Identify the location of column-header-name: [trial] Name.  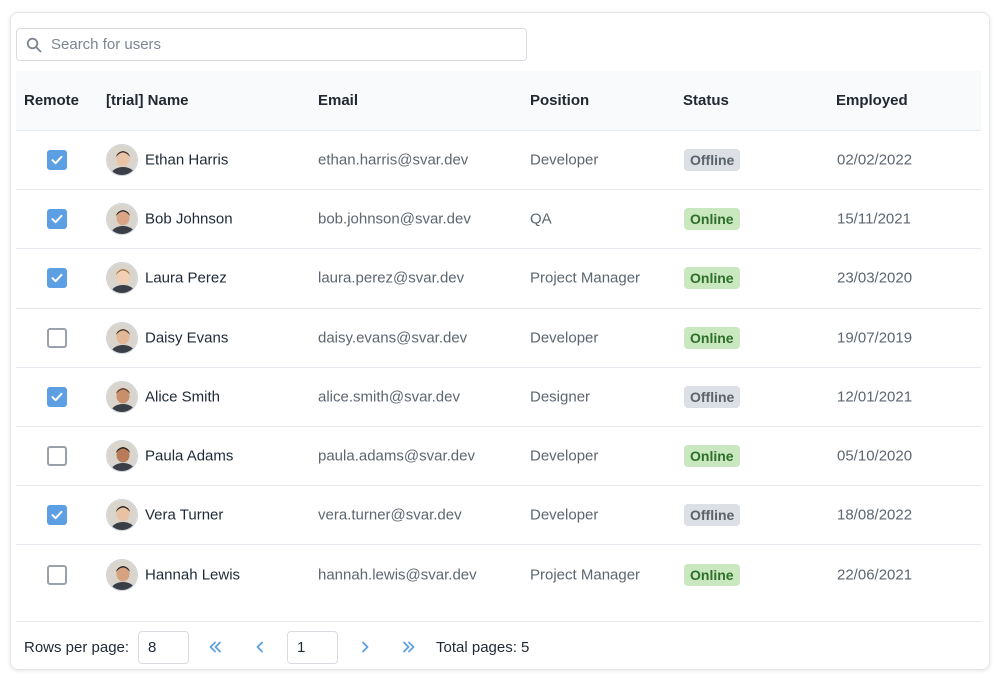
(147, 100).